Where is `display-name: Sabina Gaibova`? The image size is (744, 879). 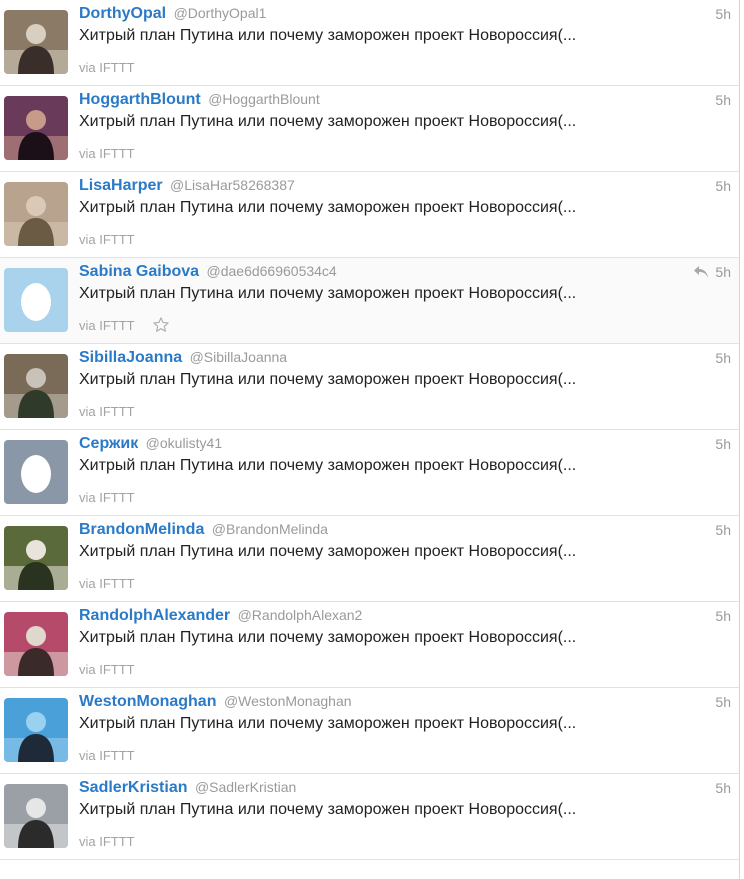 display-name: Sabina Gaibova is located at coordinates (139, 271).